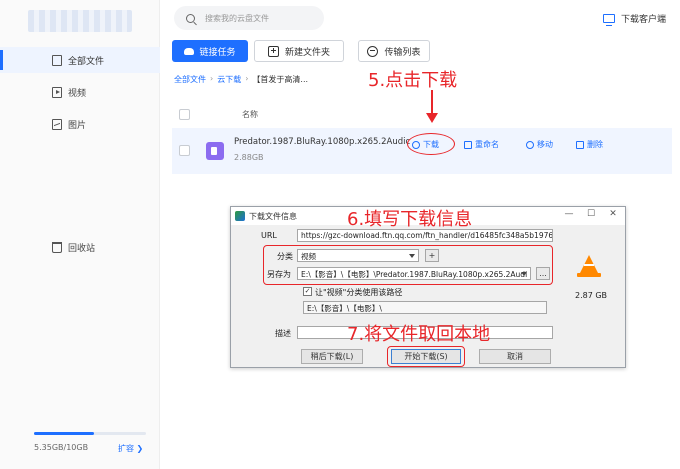 The image size is (680, 469). What do you see at coordinates (184, 150) in the screenshot?
I see `row-checkbox` at bounding box center [184, 150].